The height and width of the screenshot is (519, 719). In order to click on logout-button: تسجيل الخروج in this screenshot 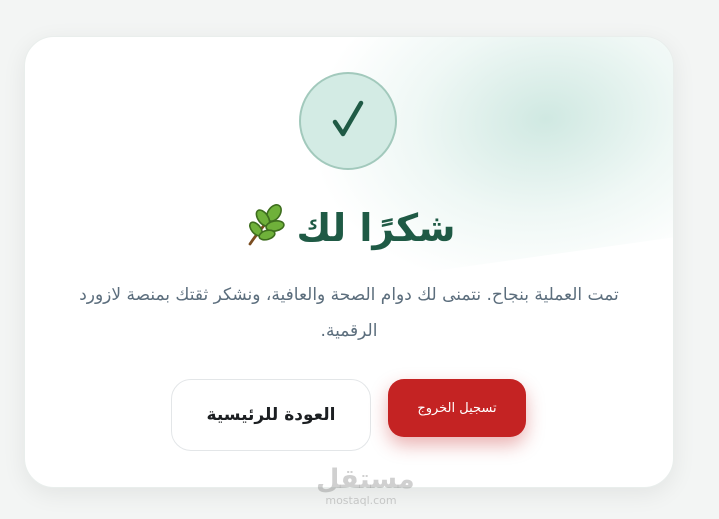, I will do `click(457, 408)`.